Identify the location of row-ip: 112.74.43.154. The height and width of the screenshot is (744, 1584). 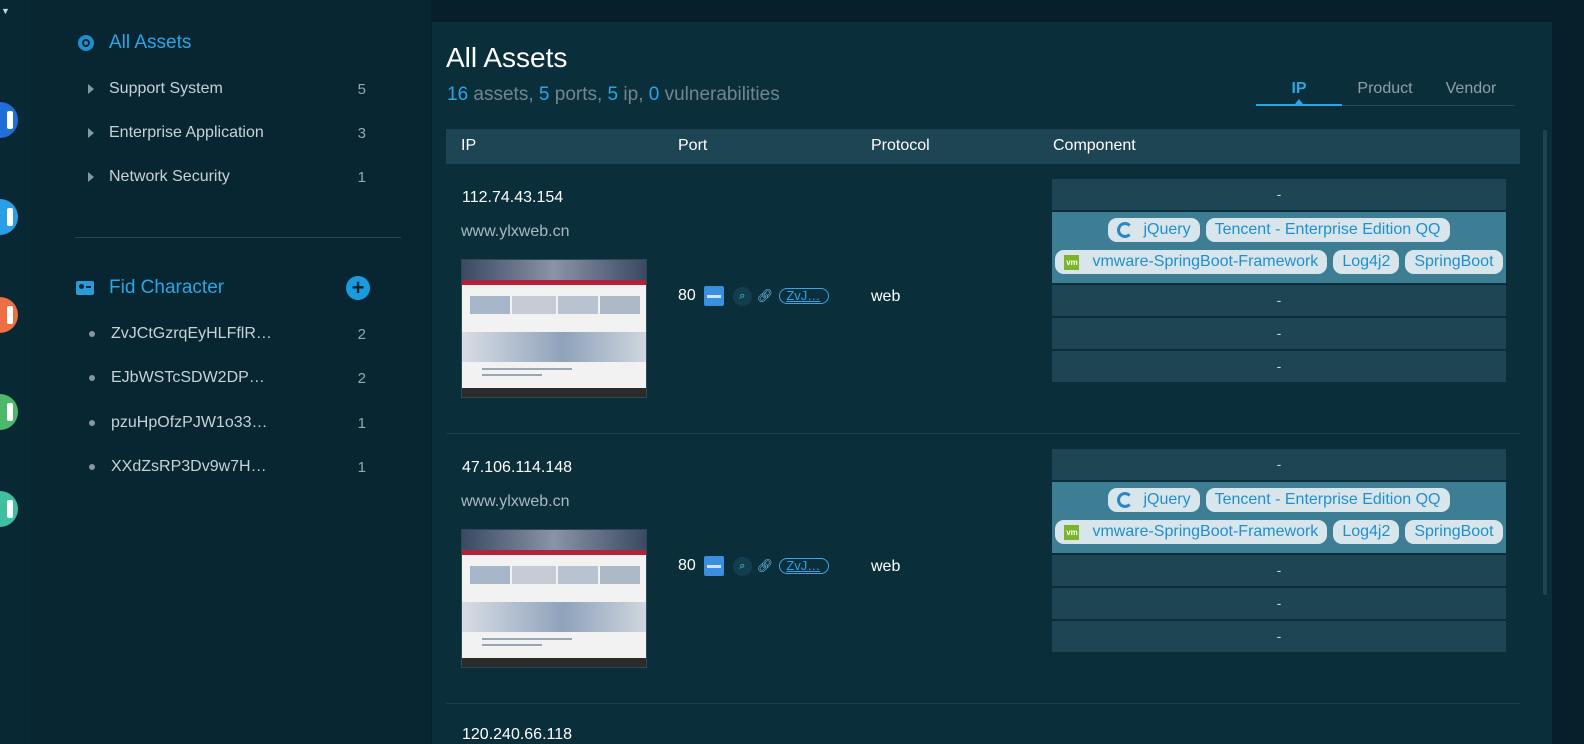
(512, 198).